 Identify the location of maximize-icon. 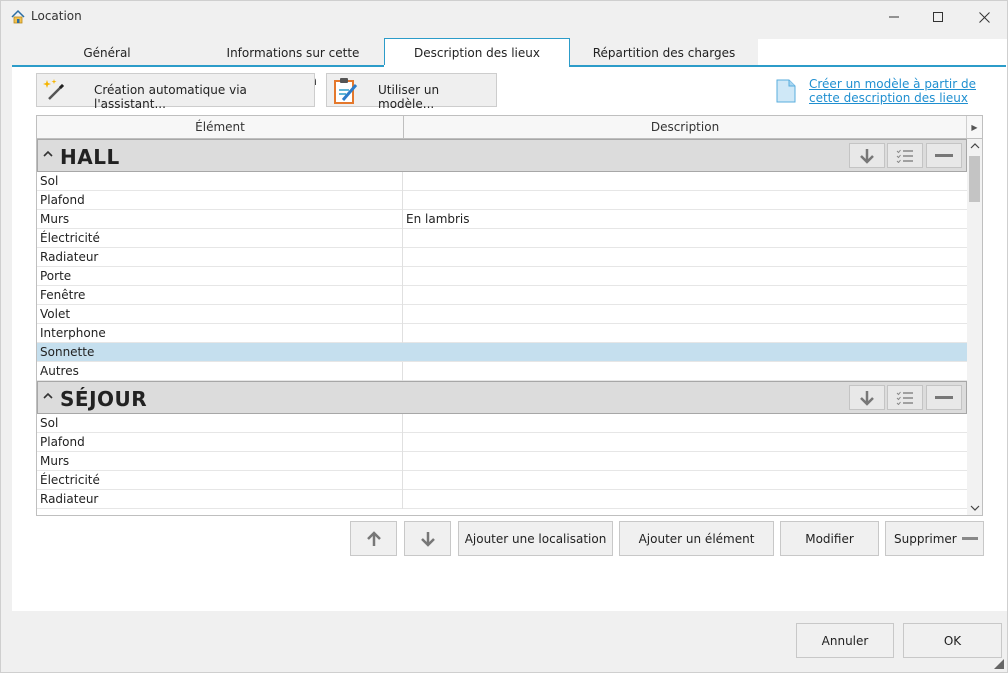
(938, 17).